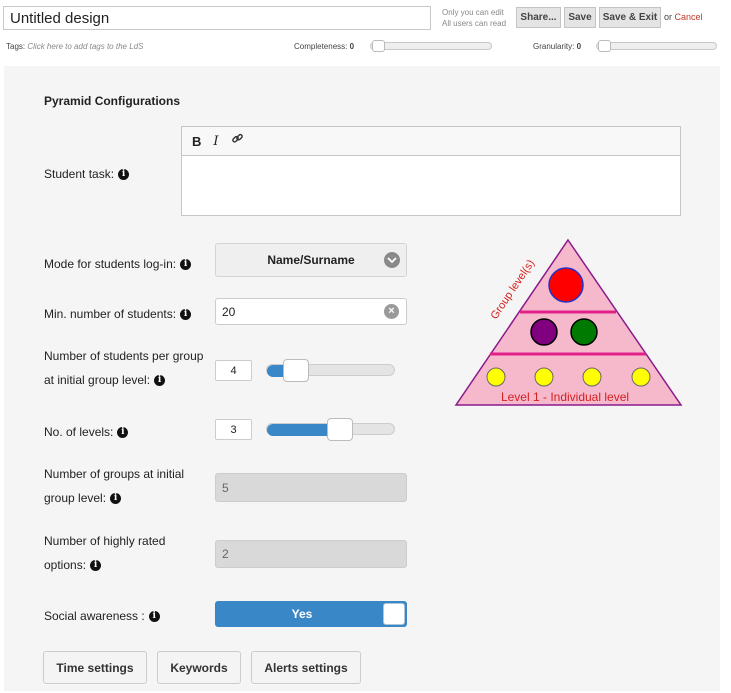 Image resolution: width=731 pixels, height=693 pixels. What do you see at coordinates (378, 46) in the screenshot?
I see `completeness-handle` at bounding box center [378, 46].